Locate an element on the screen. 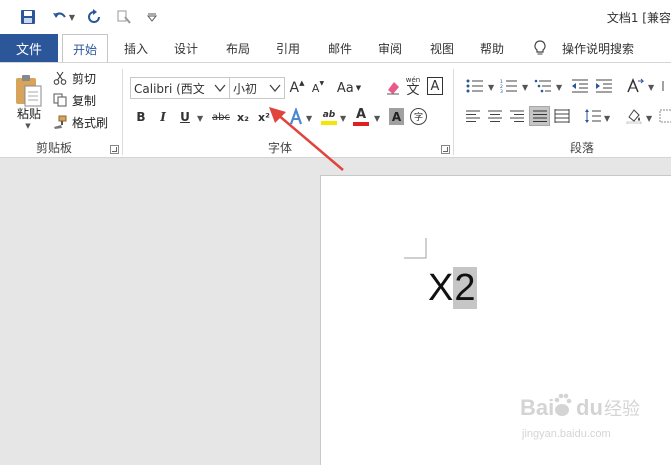 Image resolution: width=671 pixels, height=465 pixels. subscript-button: x₂ is located at coordinates (243, 117).